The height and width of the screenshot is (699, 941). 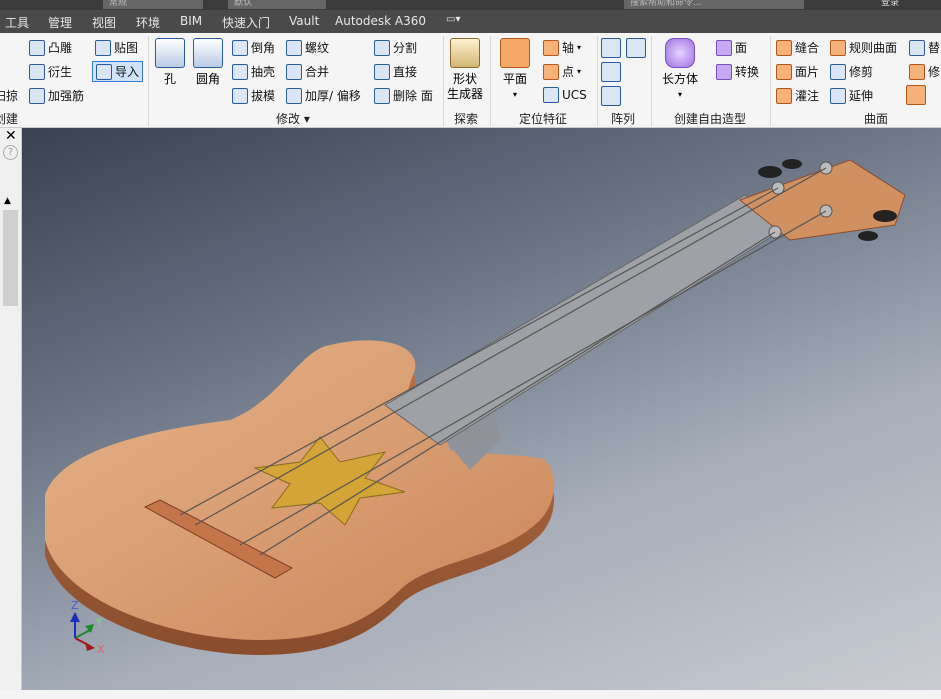 I want to click on tab-vault: Vault, so click(x=304, y=21).